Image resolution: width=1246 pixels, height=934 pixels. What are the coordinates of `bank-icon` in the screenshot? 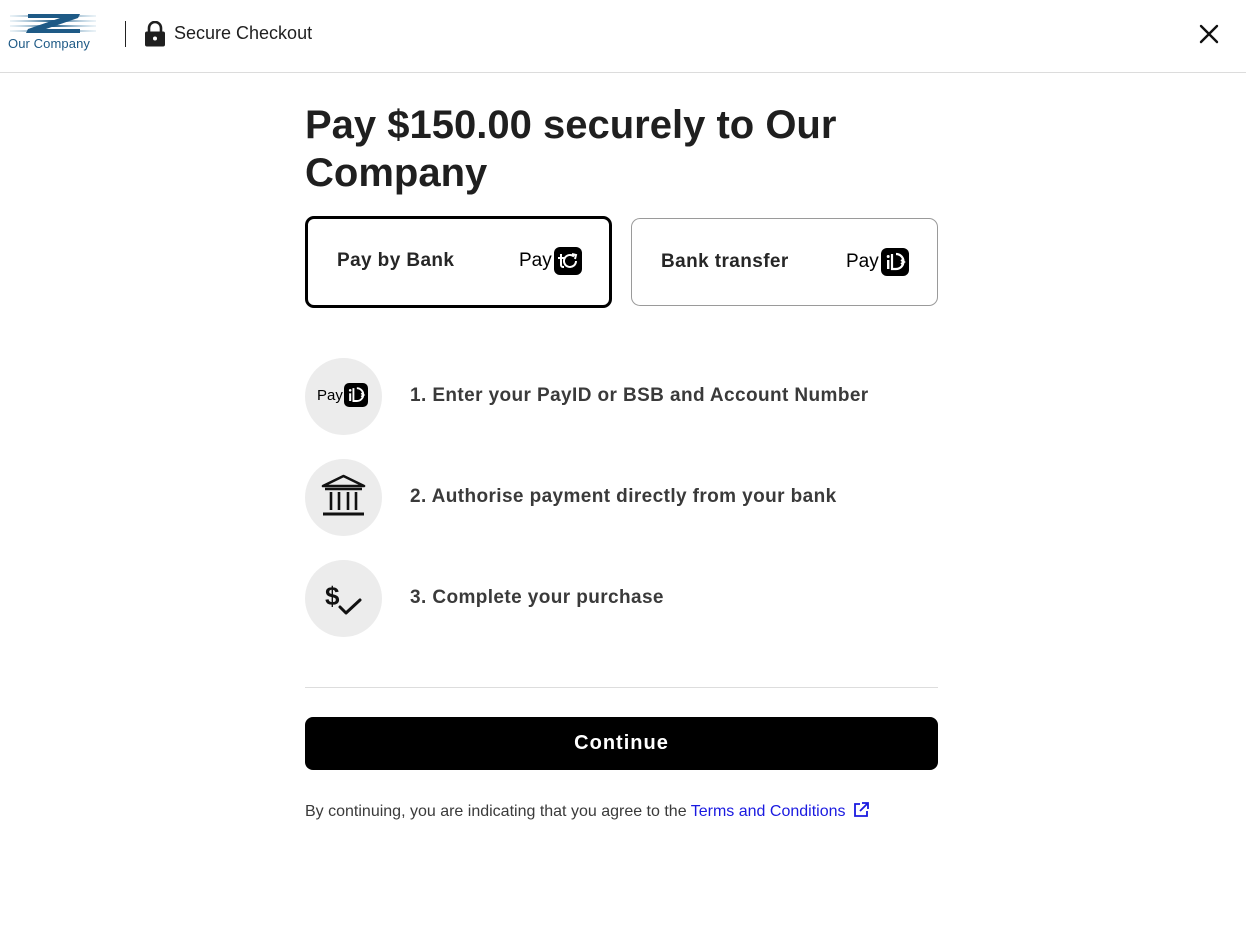 It's located at (343, 497).